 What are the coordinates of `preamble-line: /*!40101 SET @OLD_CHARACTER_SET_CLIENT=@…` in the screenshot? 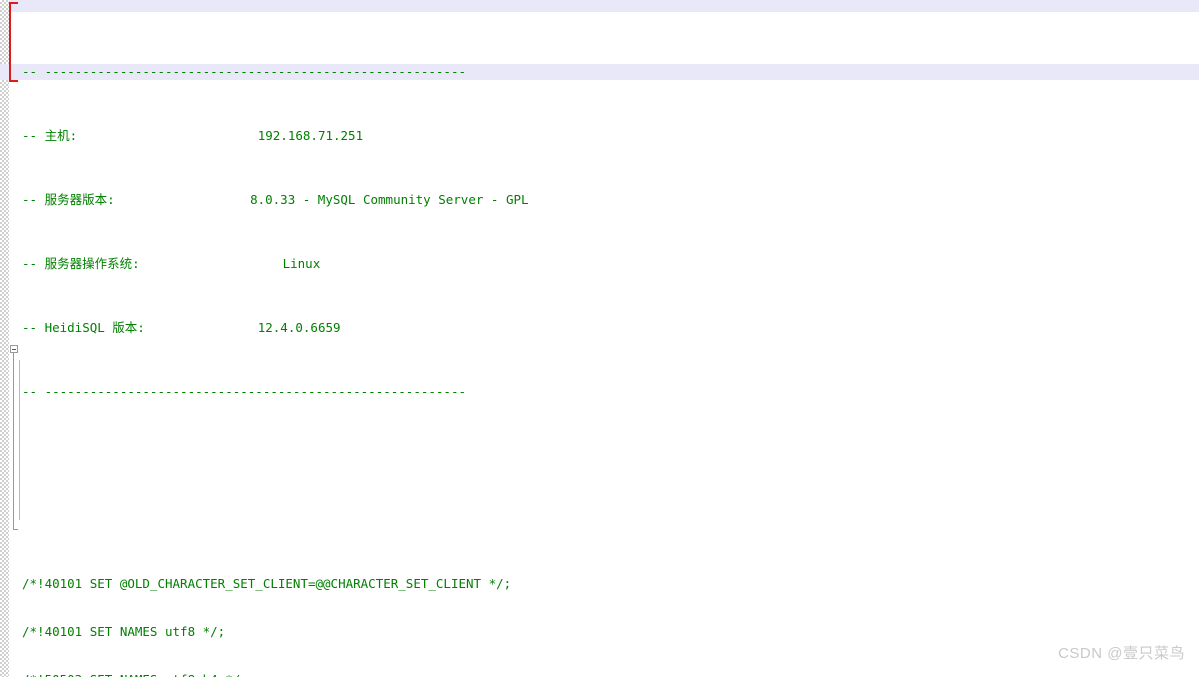 It's located at (267, 583).